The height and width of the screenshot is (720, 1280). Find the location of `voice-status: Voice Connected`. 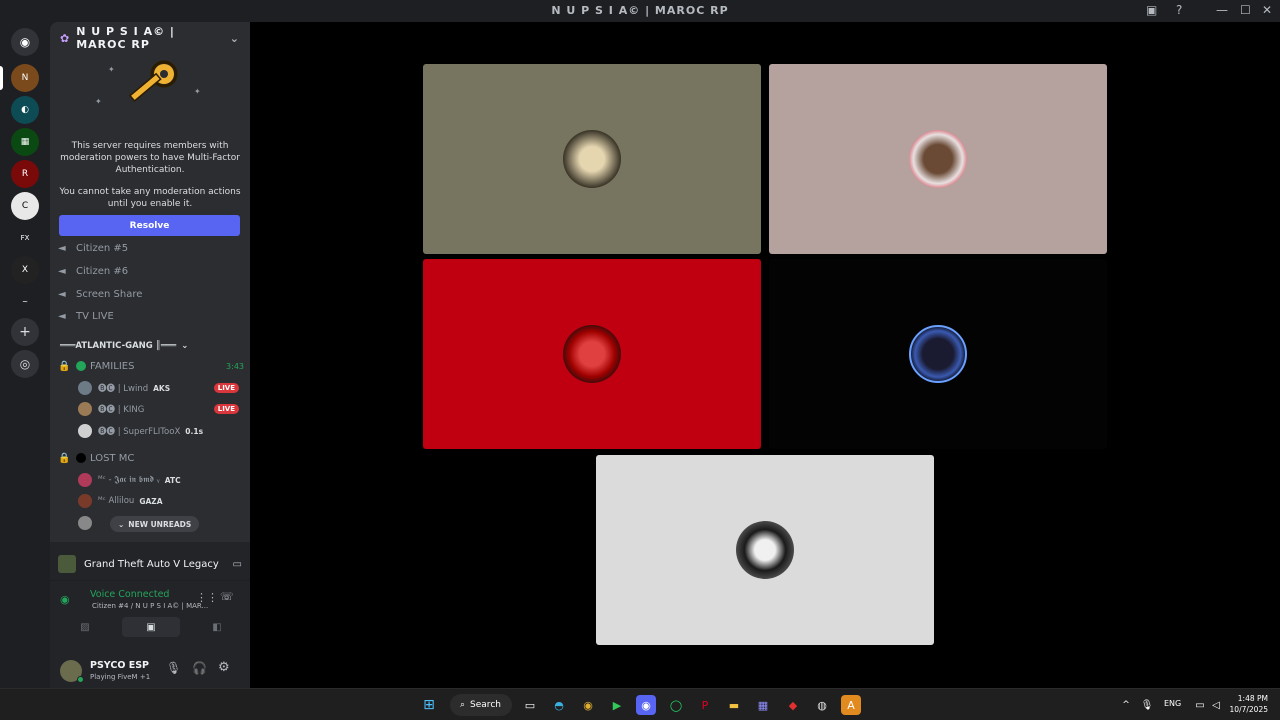

voice-status: Voice Connected is located at coordinates (129, 594).